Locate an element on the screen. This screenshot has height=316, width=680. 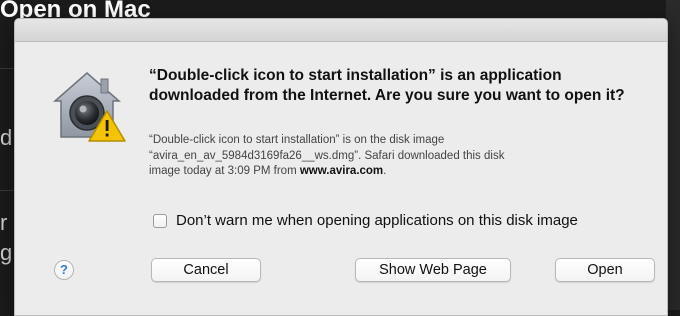
background-panel is located at coordinates (673, 155).